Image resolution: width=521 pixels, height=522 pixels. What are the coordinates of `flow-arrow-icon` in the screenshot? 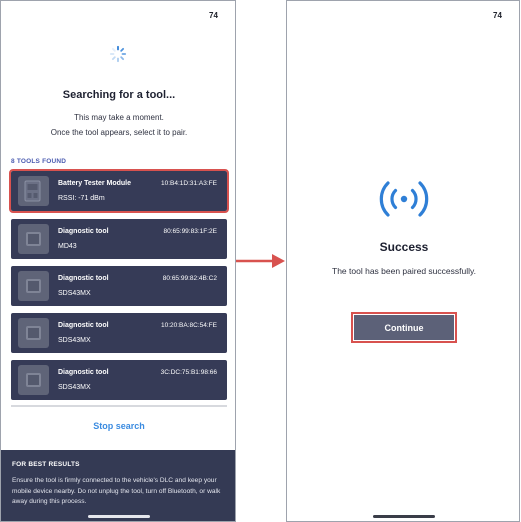 It's located at (260, 261).